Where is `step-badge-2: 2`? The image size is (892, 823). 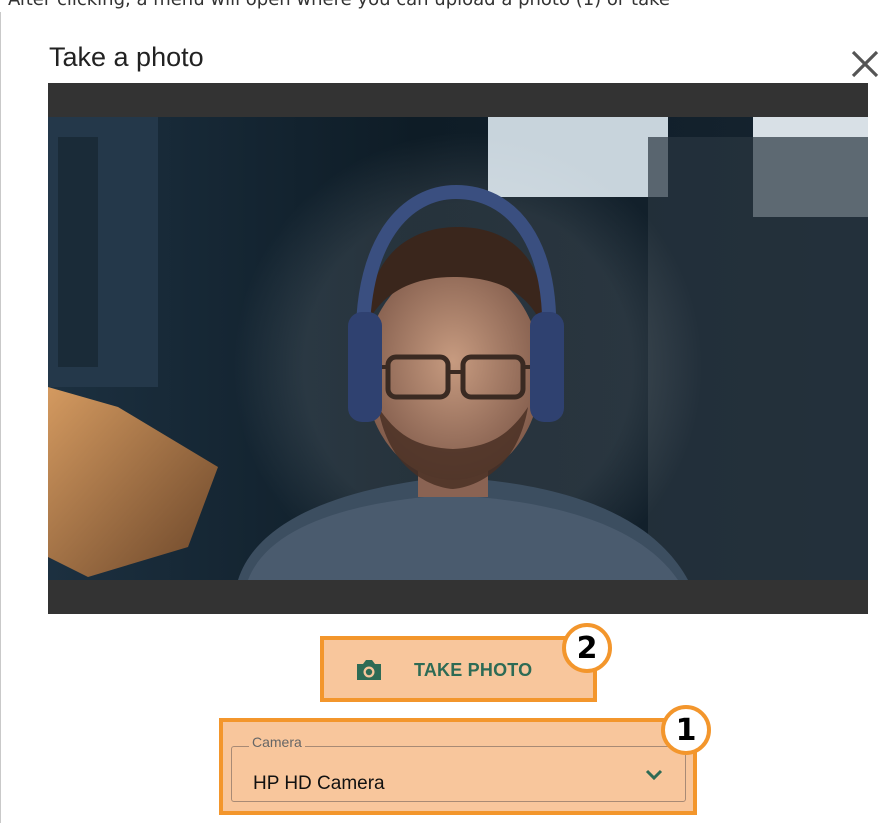 step-badge-2: 2 is located at coordinates (587, 648).